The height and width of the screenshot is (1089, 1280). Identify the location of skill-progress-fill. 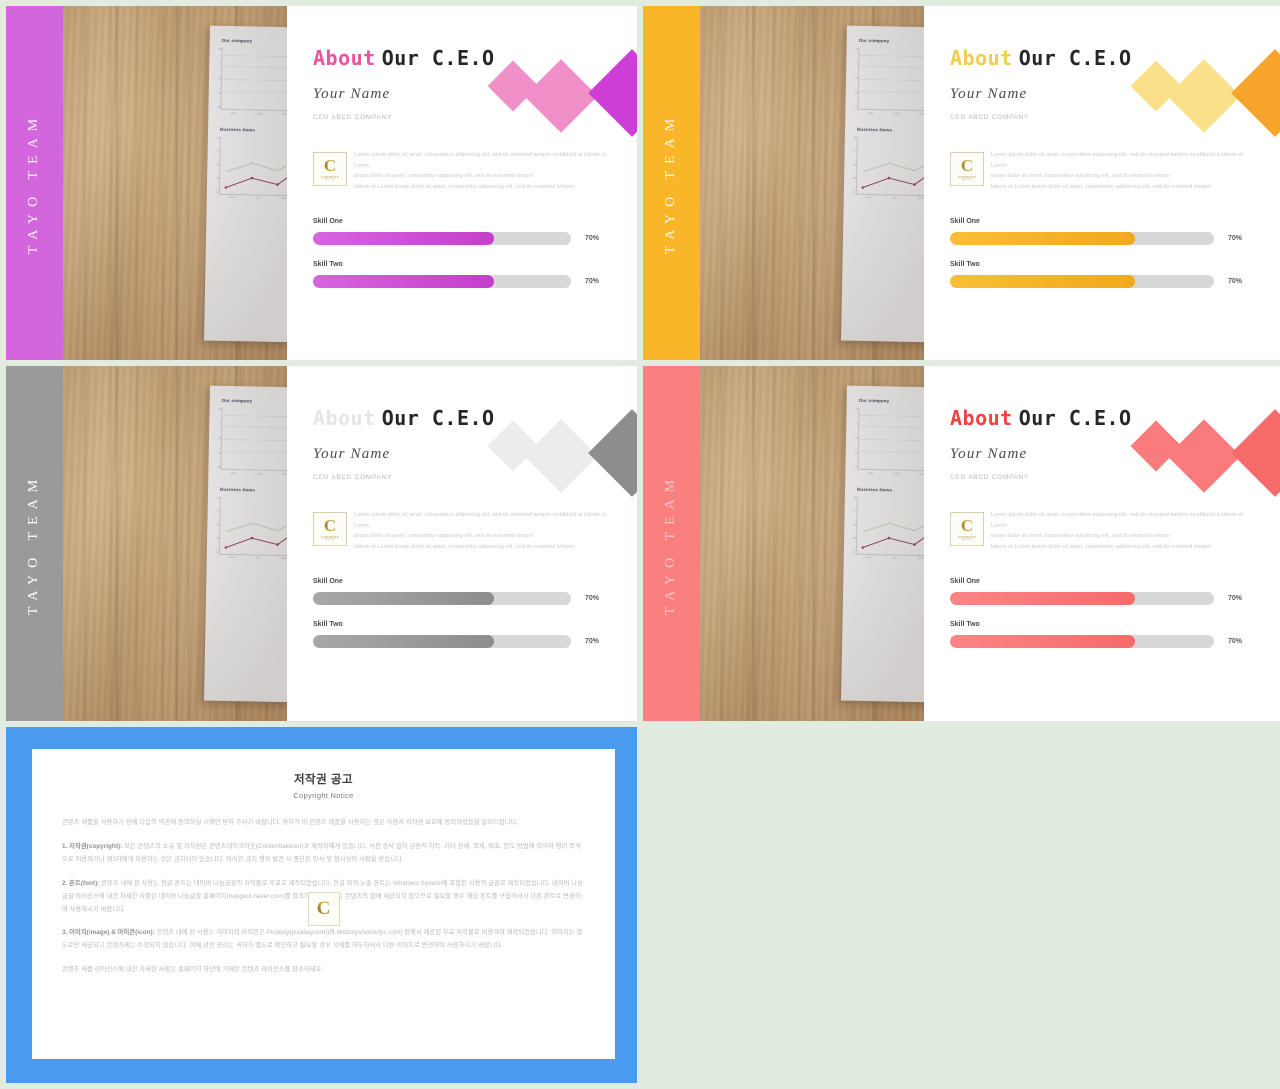
(1042, 282).